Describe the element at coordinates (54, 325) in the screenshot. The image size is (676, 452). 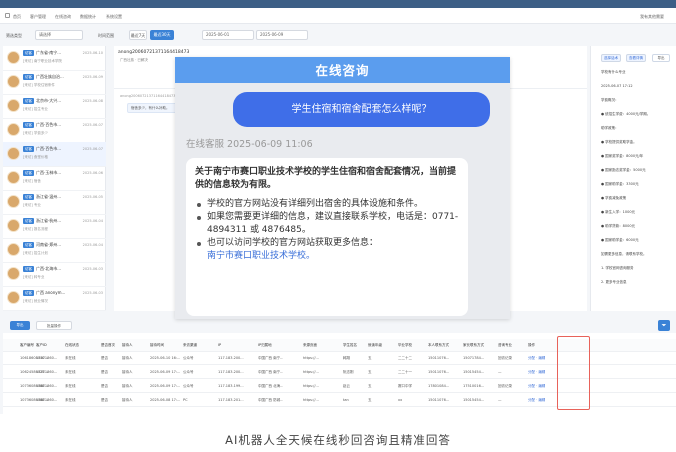
I see `batch-select: 批量操作` at that location.